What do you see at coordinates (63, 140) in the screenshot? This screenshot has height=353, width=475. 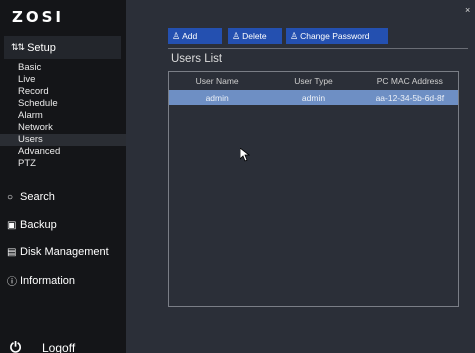 I see `subnav-item-users: Users` at bounding box center [63, 140].